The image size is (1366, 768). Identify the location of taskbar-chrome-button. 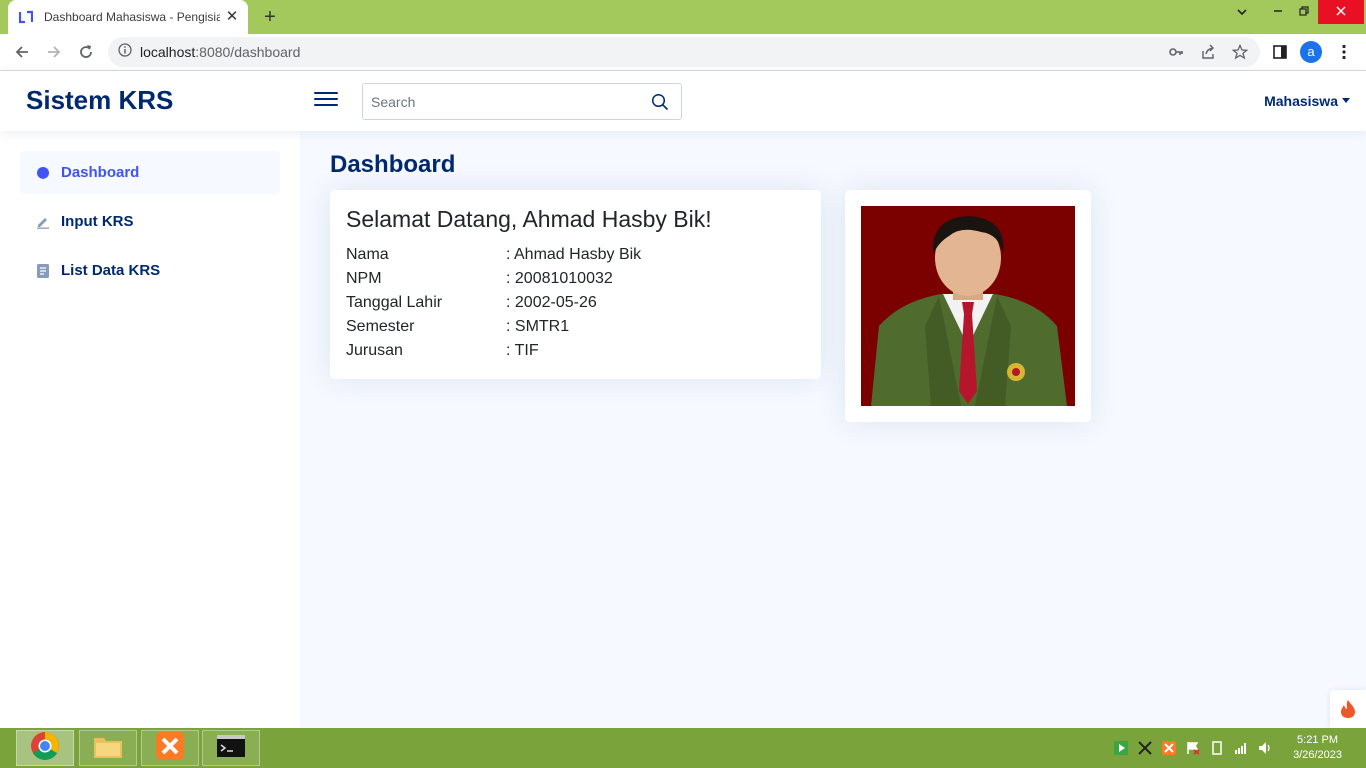
(45, 748).